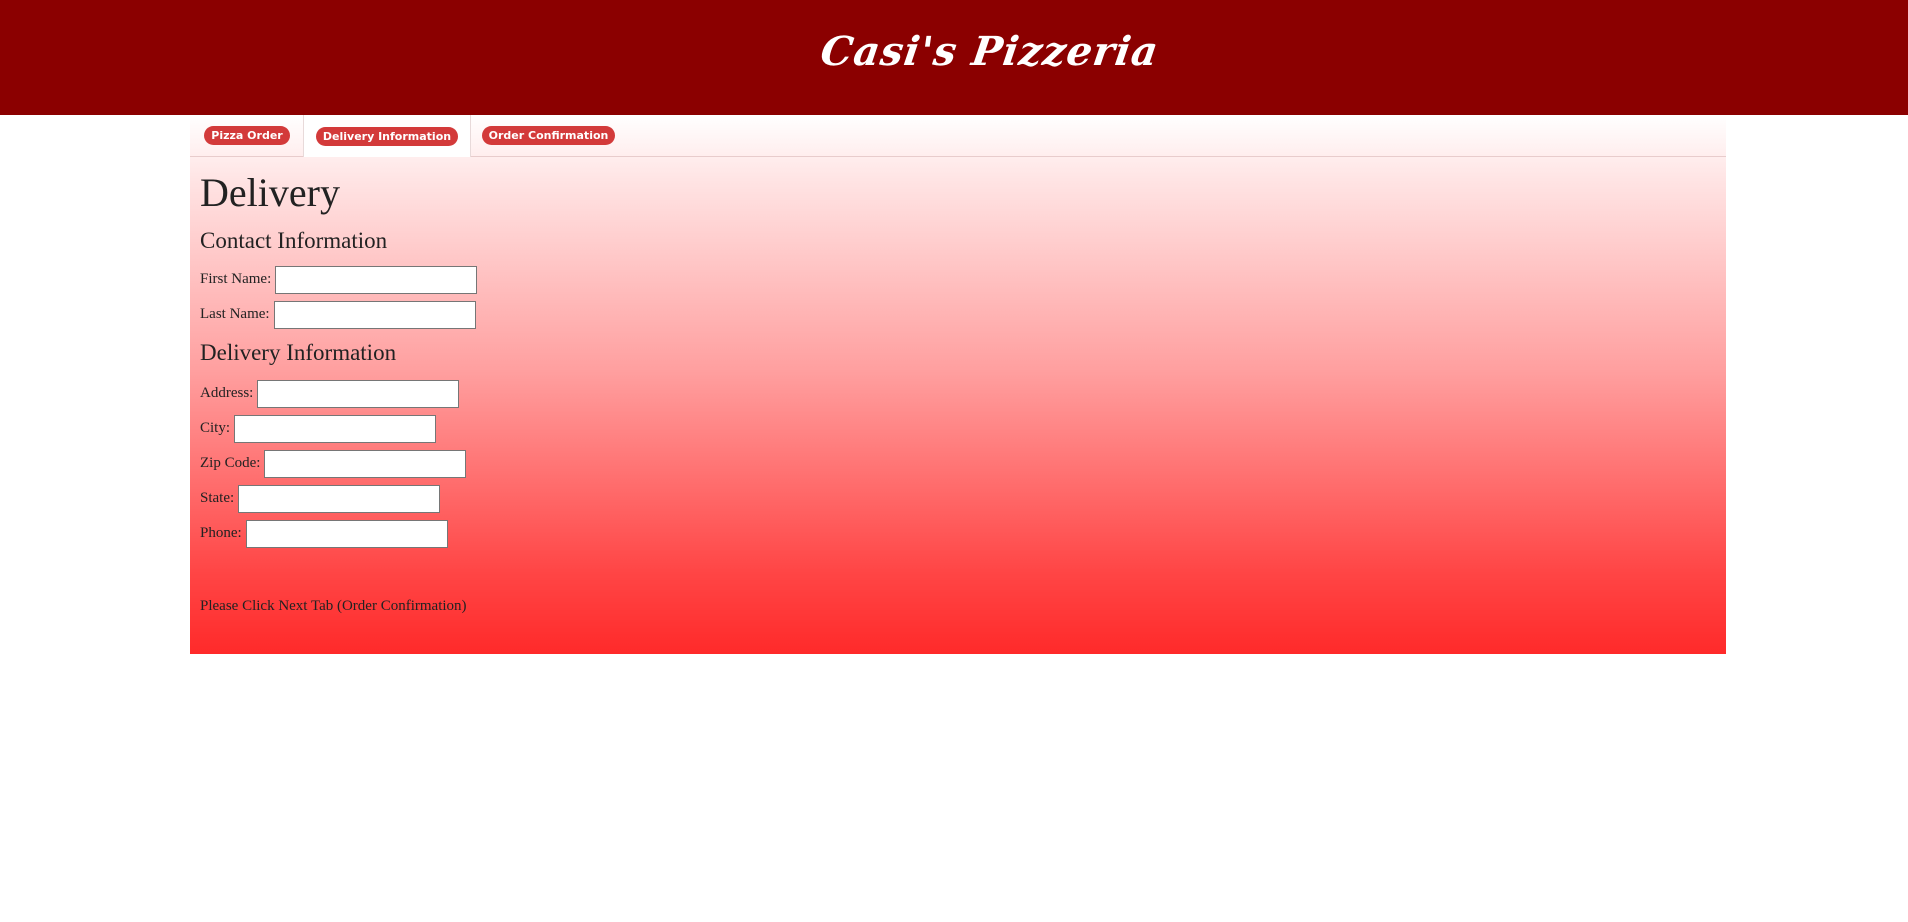  I want to click on page-title: Delivery, so click(270, 192).